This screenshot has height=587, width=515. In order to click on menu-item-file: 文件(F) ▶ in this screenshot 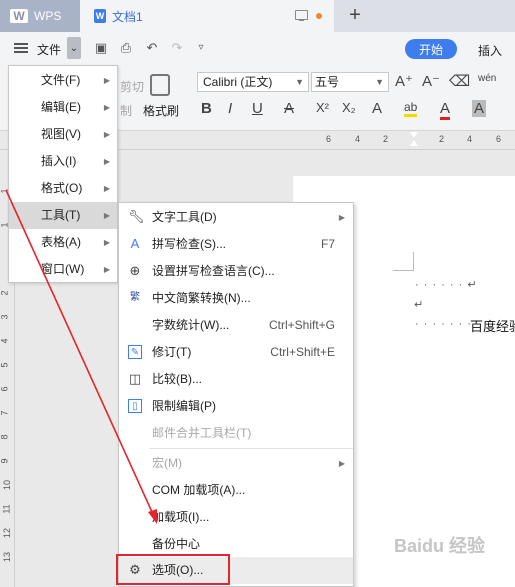, I will do `click(63, 80)`.